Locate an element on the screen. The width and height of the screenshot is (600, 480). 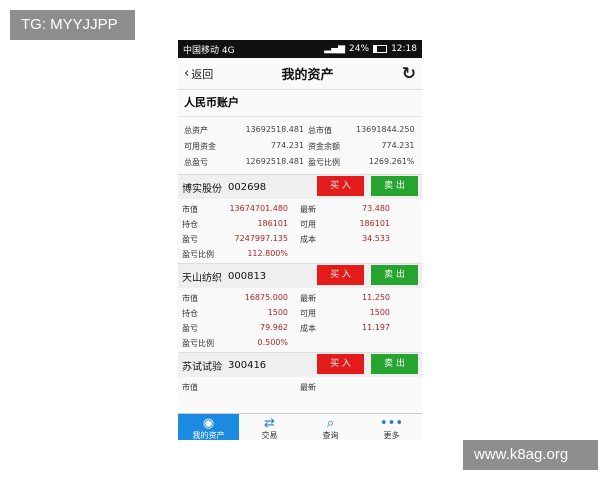
detail-value: 11.250 is located at coordinates (376, 297).